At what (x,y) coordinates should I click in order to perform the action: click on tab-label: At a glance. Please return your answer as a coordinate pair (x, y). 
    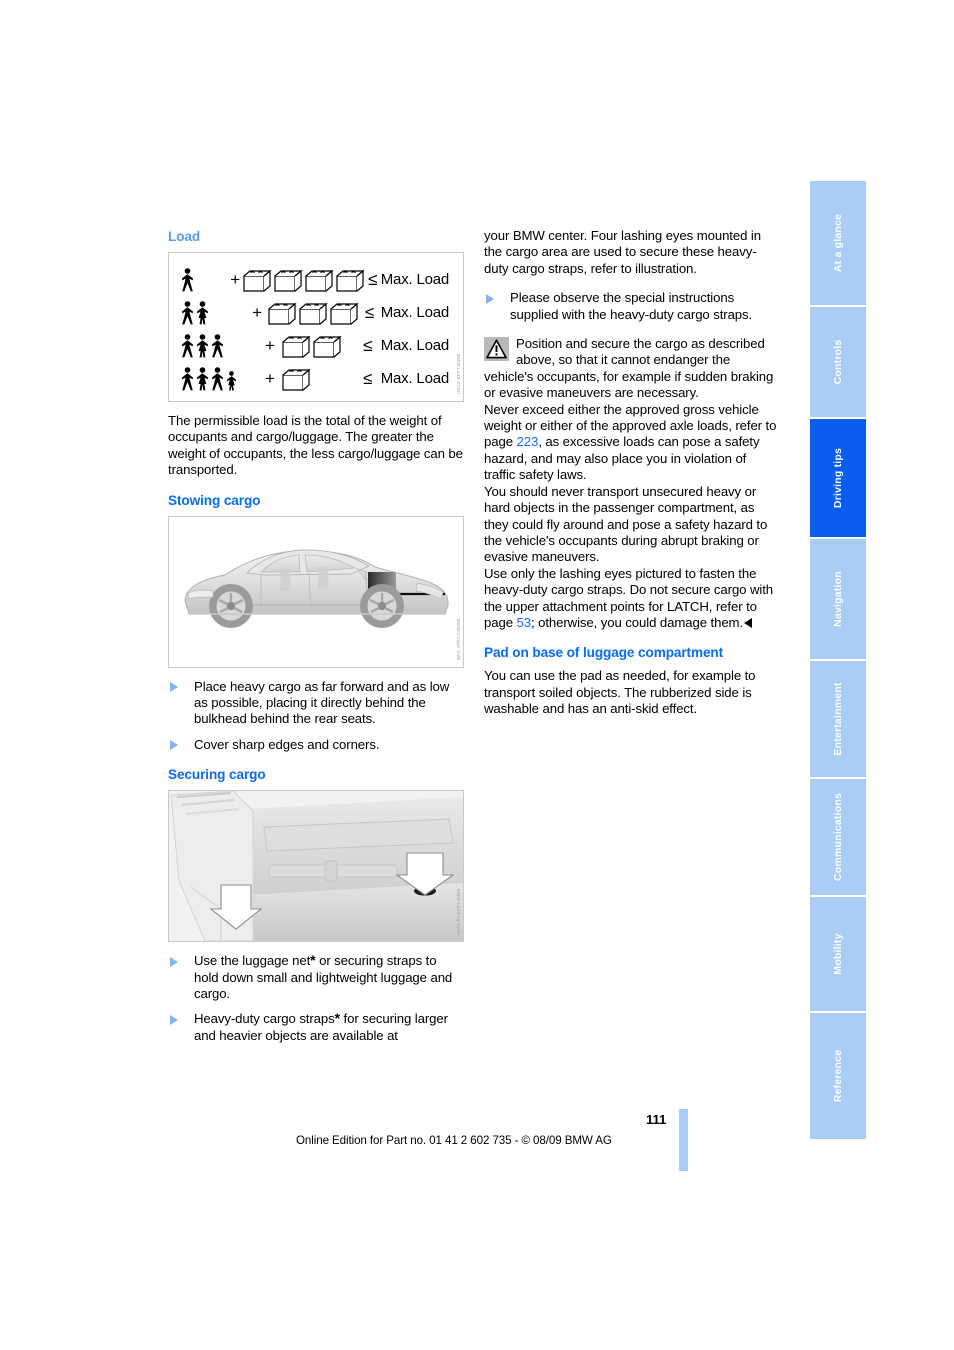
    Looking at the image, I should click on (838, 243).